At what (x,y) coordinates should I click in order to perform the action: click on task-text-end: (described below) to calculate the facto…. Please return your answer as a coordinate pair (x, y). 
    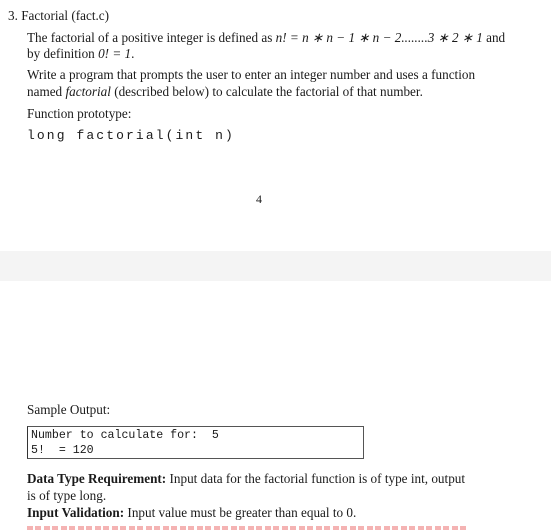
    Looking at the image, I should click on (266, 91).